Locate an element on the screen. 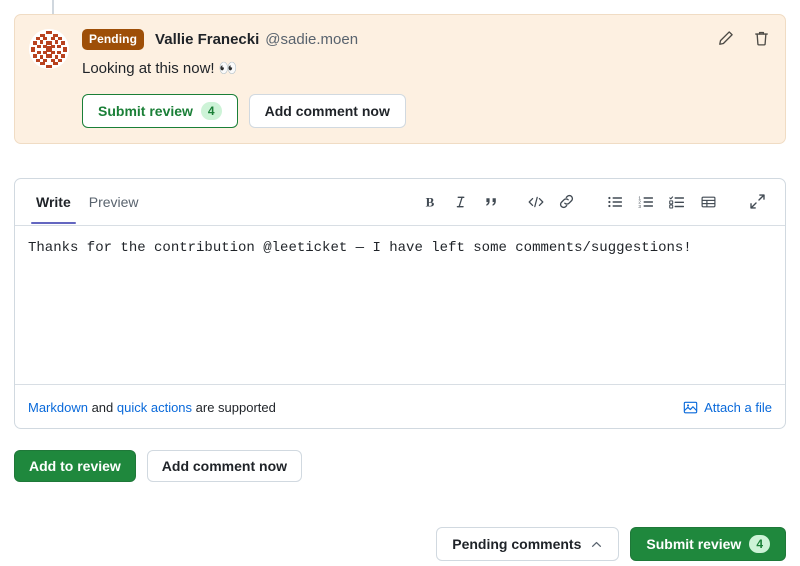 This screenshot has height=566, width=800. review-footer-bar: Pending comments Submit review 4 is located at coordinates (611, 544).